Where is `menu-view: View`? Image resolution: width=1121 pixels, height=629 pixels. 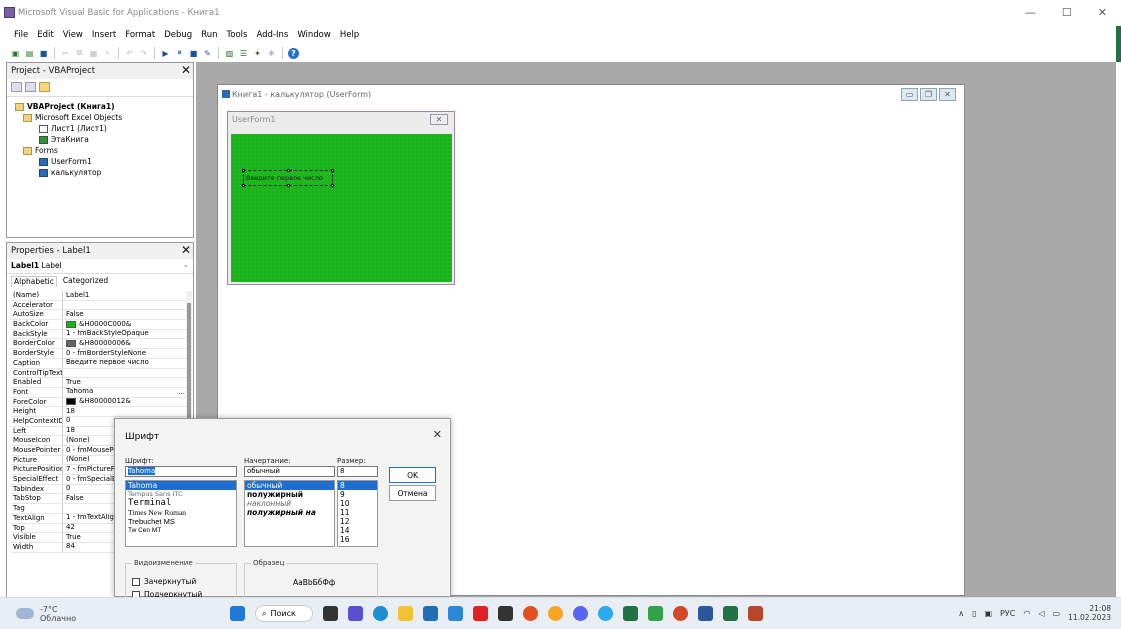 menu-view: View is located at coordinates (73, 35).